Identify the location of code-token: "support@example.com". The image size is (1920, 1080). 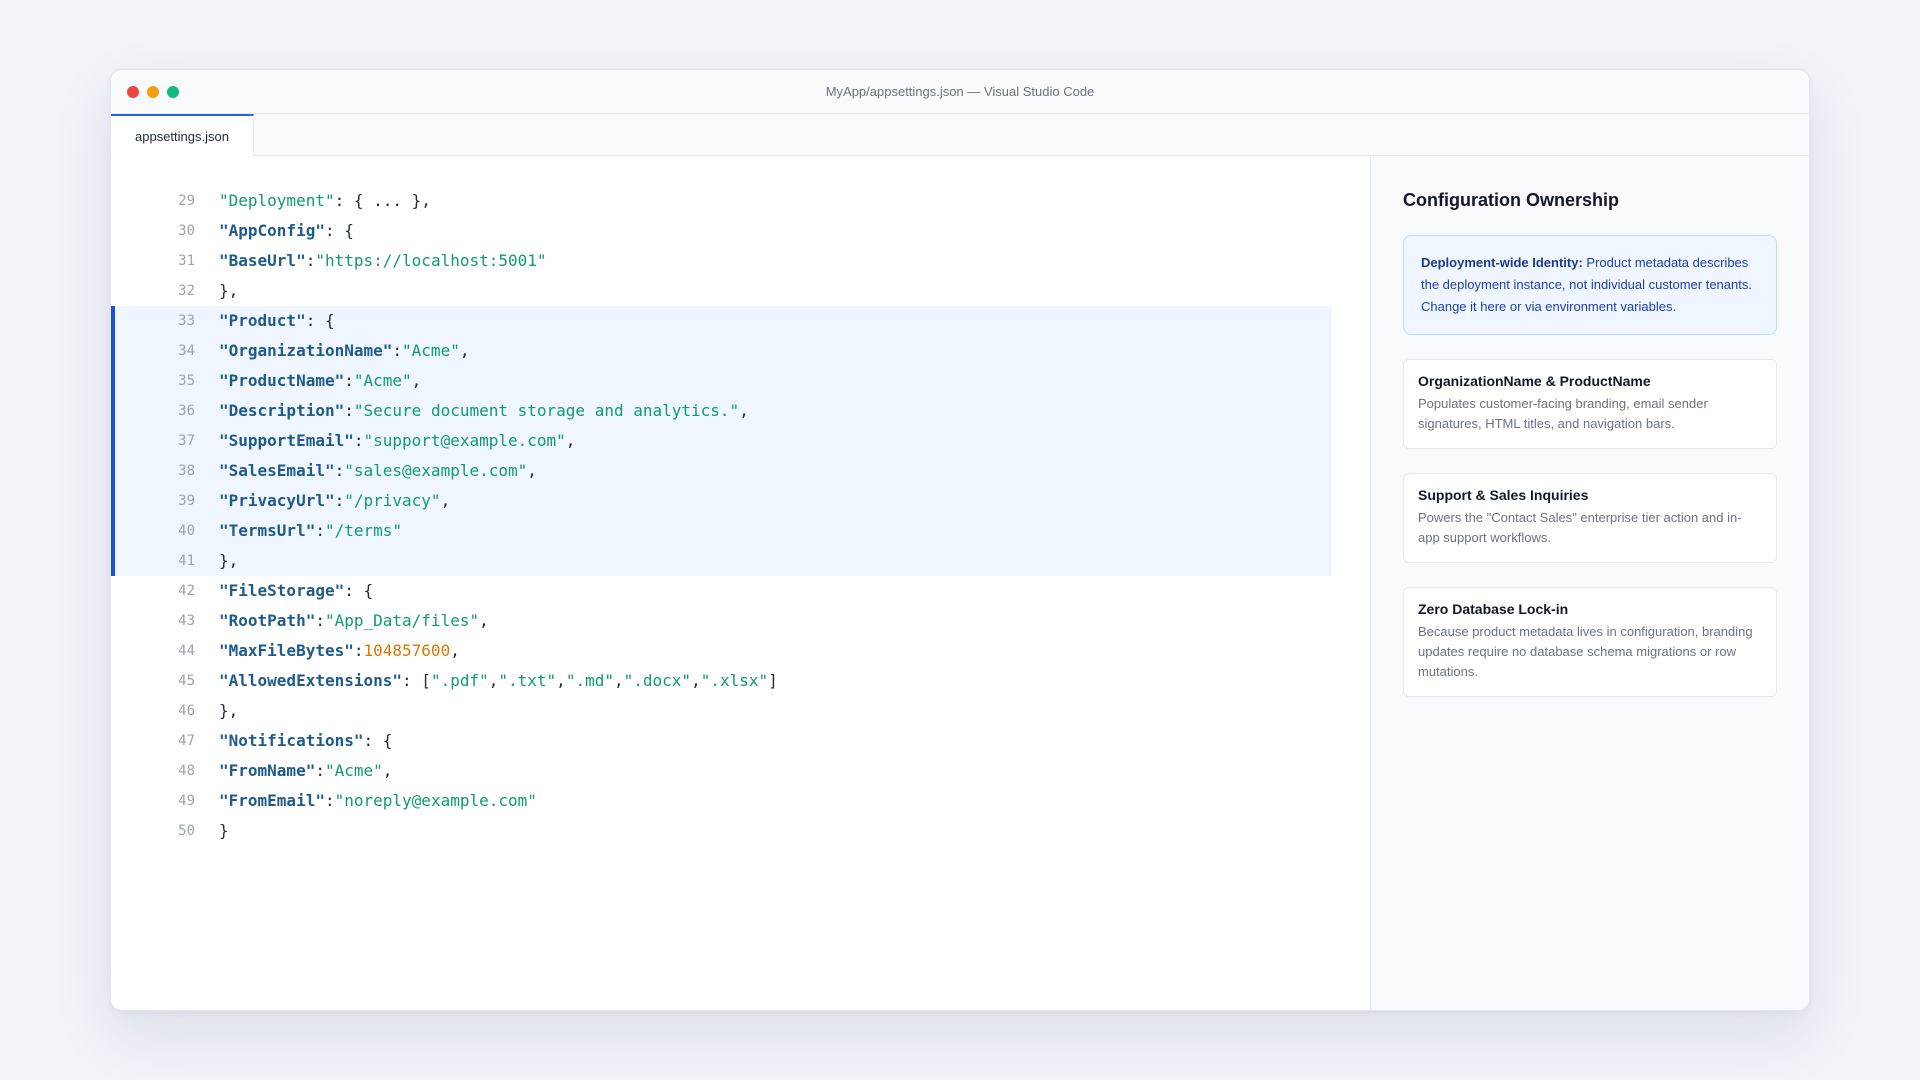
(464, 440).